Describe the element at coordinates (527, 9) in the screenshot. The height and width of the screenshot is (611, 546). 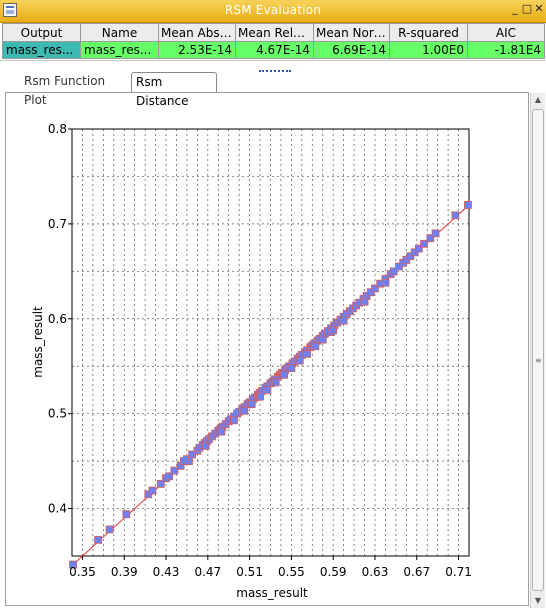
I see `maximize-icon: □` at that location.